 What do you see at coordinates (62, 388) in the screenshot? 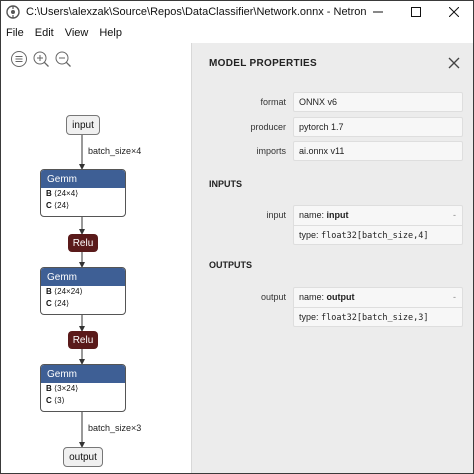
I see `gemm-attr-b: B ⟨3×24⟩` at bounding box center [62, 388].